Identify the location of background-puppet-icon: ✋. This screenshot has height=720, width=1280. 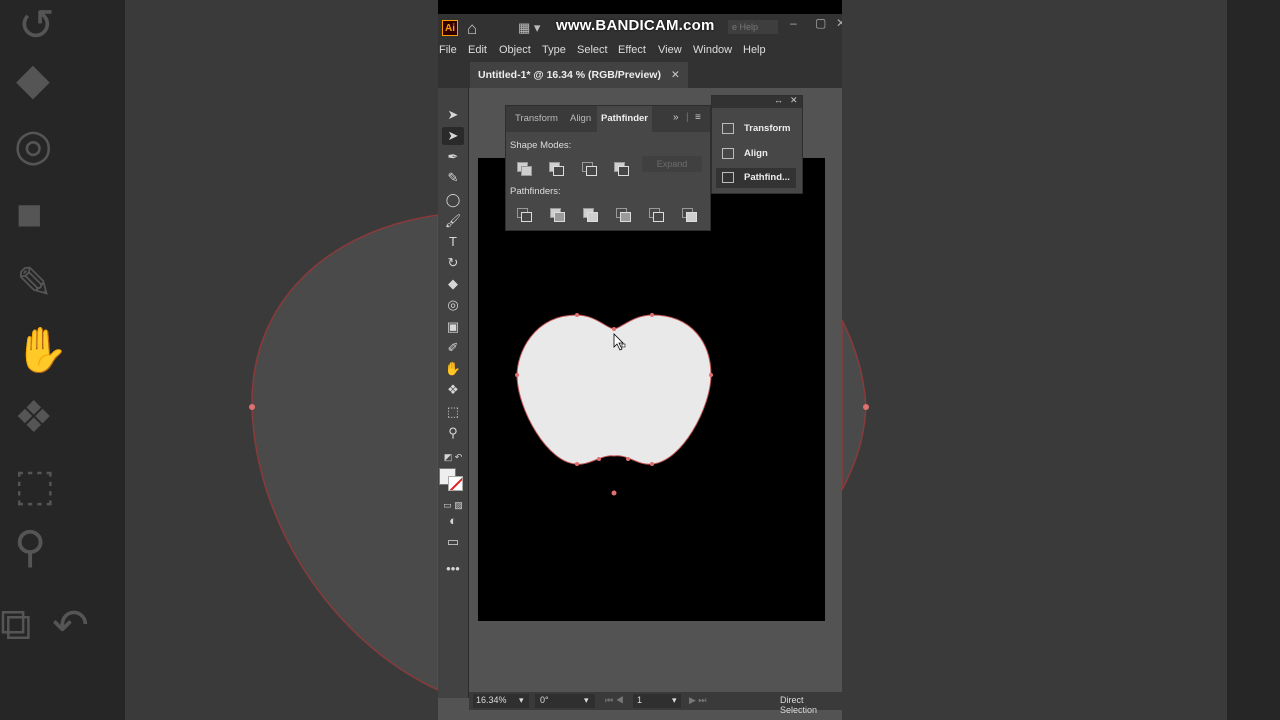
(41, 350).